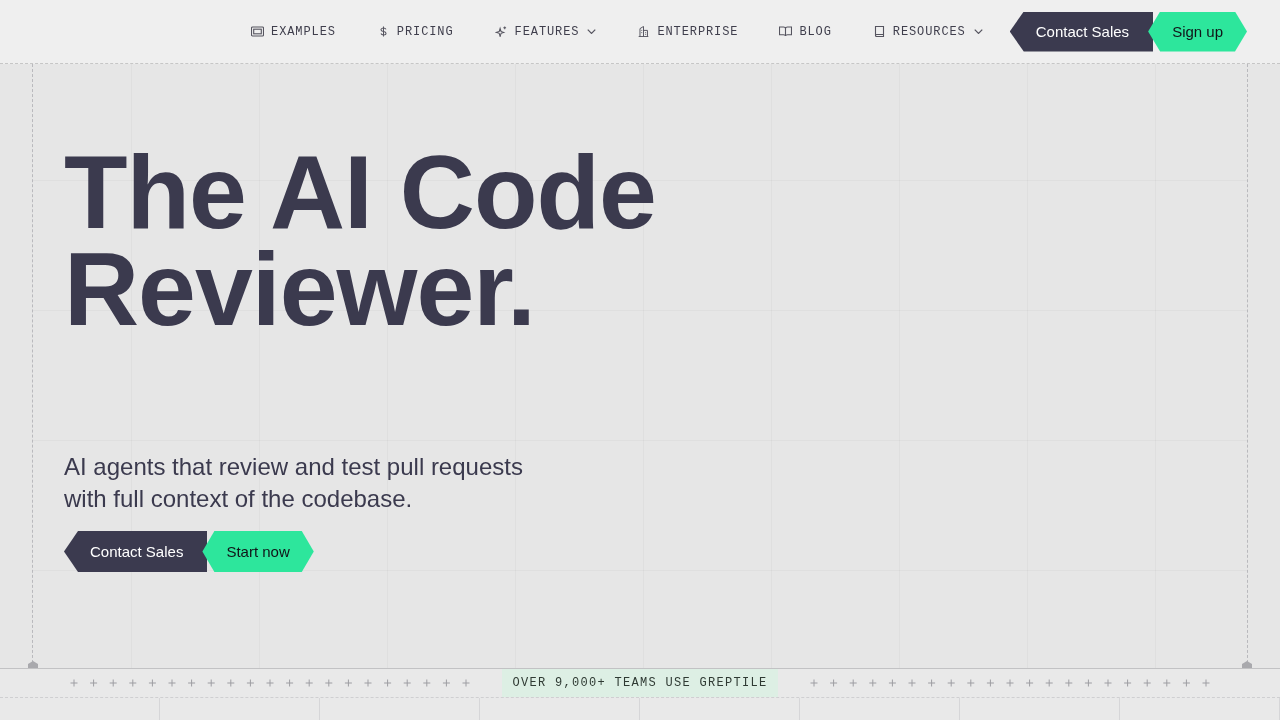  I want to click on start-now-button: Start now, so click(258, 551).